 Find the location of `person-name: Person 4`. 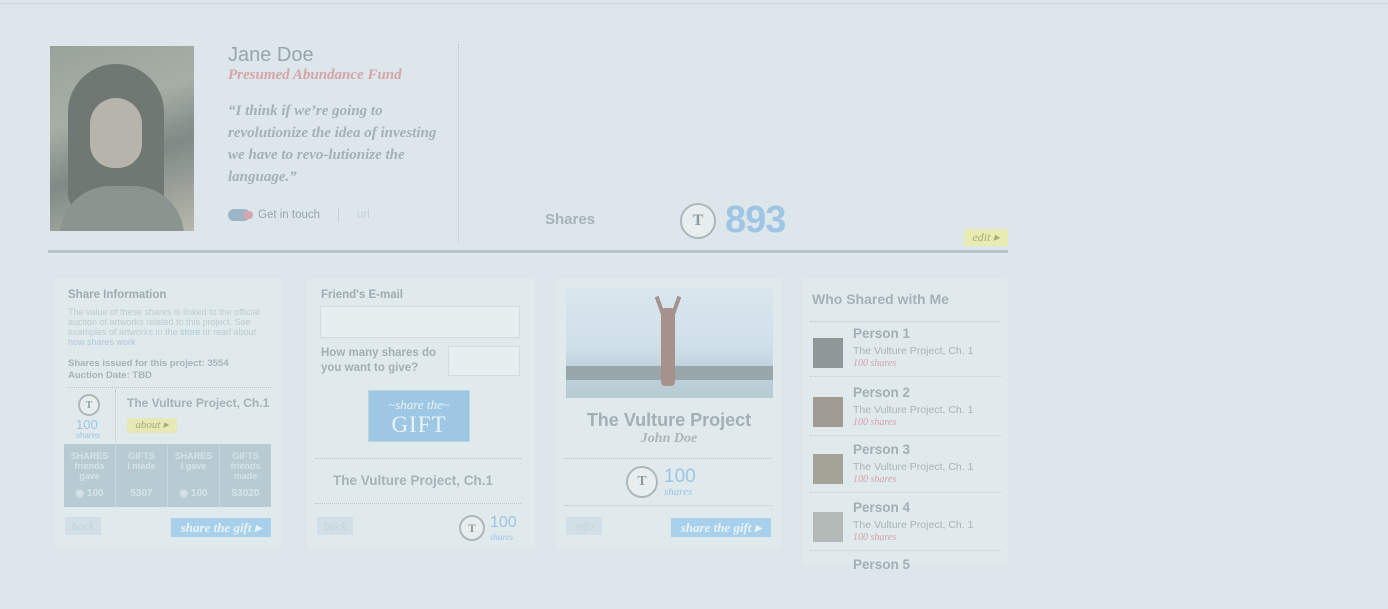

person-name: Person 4 is located at coordinates (881, 507).